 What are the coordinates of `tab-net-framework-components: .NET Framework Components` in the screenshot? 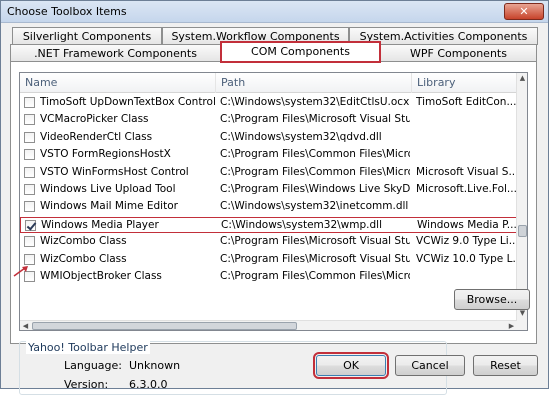 It's located at (115, 53).